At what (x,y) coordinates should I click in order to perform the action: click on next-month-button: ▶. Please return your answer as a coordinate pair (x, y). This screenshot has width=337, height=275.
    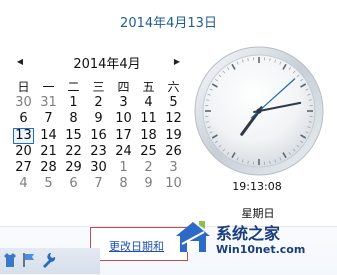
    Looking at the image, I should click on (177, 62).